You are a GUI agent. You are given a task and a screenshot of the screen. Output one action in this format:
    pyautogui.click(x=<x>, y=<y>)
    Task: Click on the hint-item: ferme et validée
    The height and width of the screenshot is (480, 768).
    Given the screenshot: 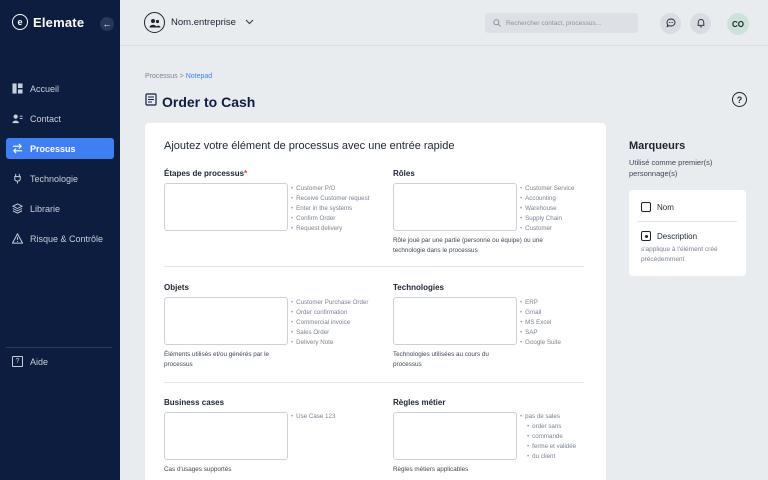 What is the action you would take?
    pyautogui.click(x=548, y=447)
    